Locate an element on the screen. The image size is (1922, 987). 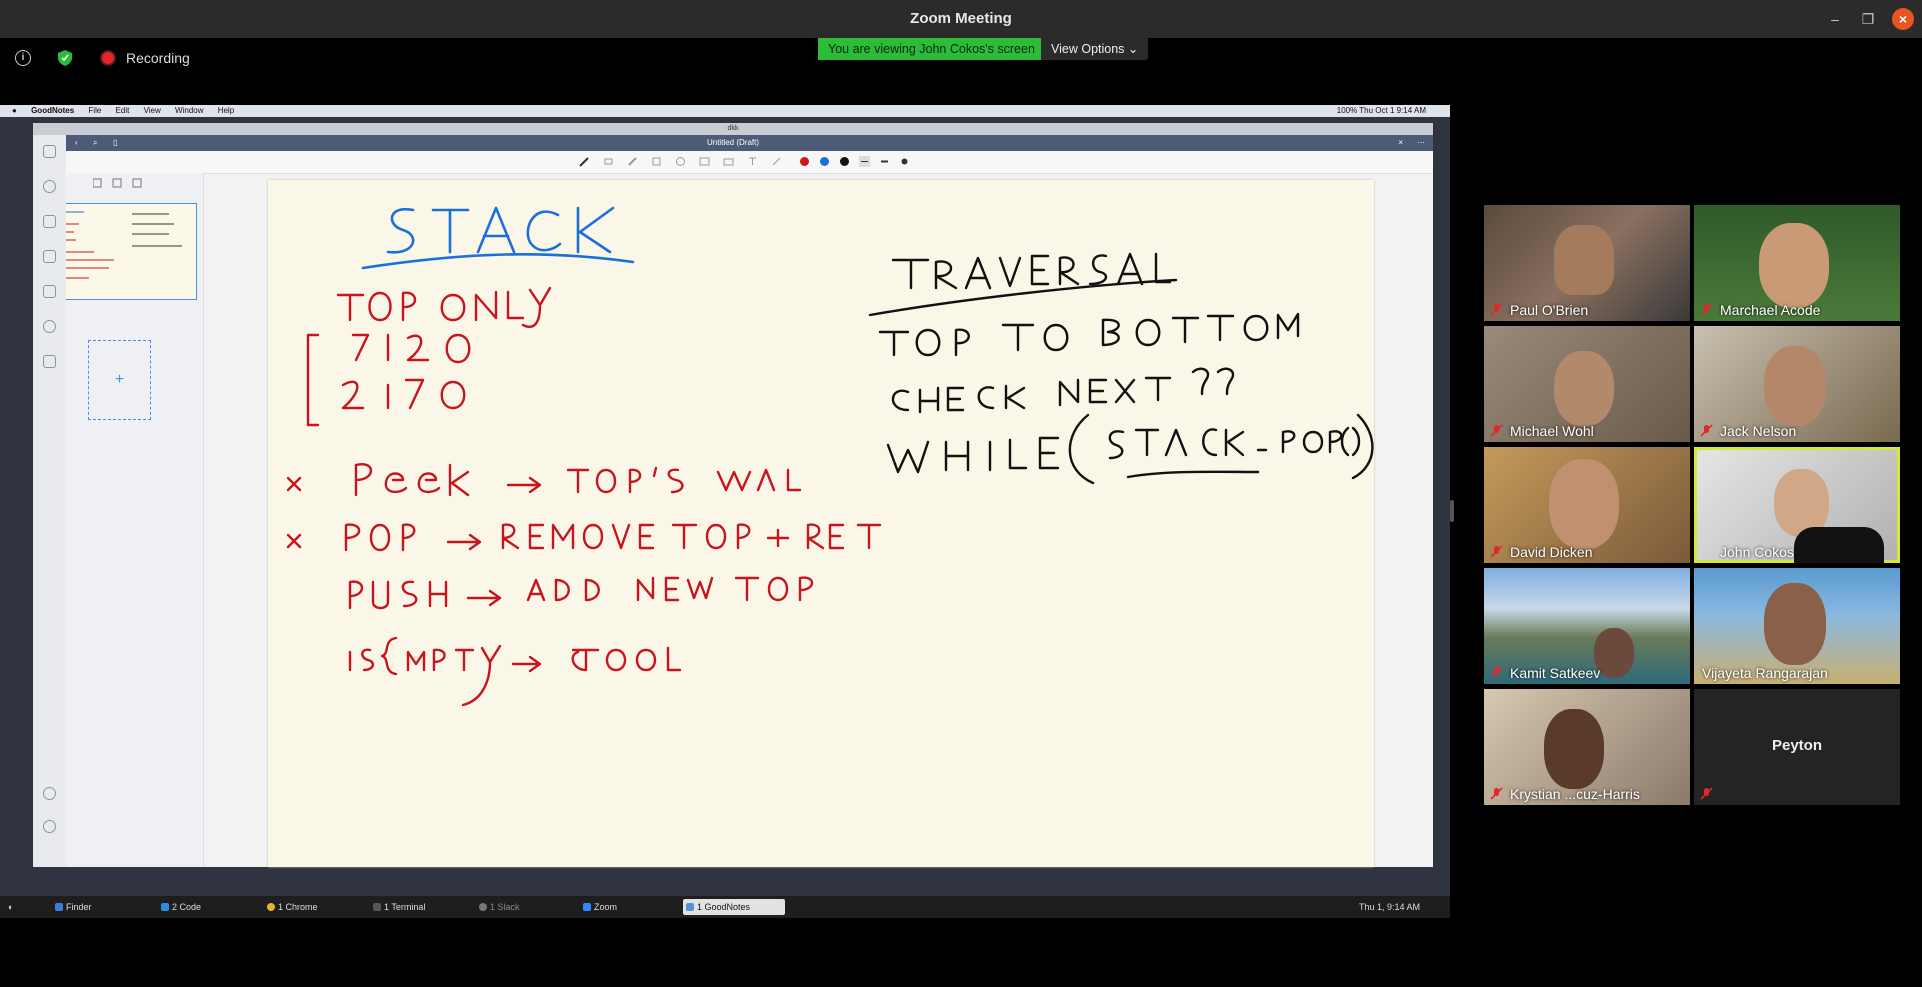
taskbar-label: Finder is located at coordinates (79, 907).